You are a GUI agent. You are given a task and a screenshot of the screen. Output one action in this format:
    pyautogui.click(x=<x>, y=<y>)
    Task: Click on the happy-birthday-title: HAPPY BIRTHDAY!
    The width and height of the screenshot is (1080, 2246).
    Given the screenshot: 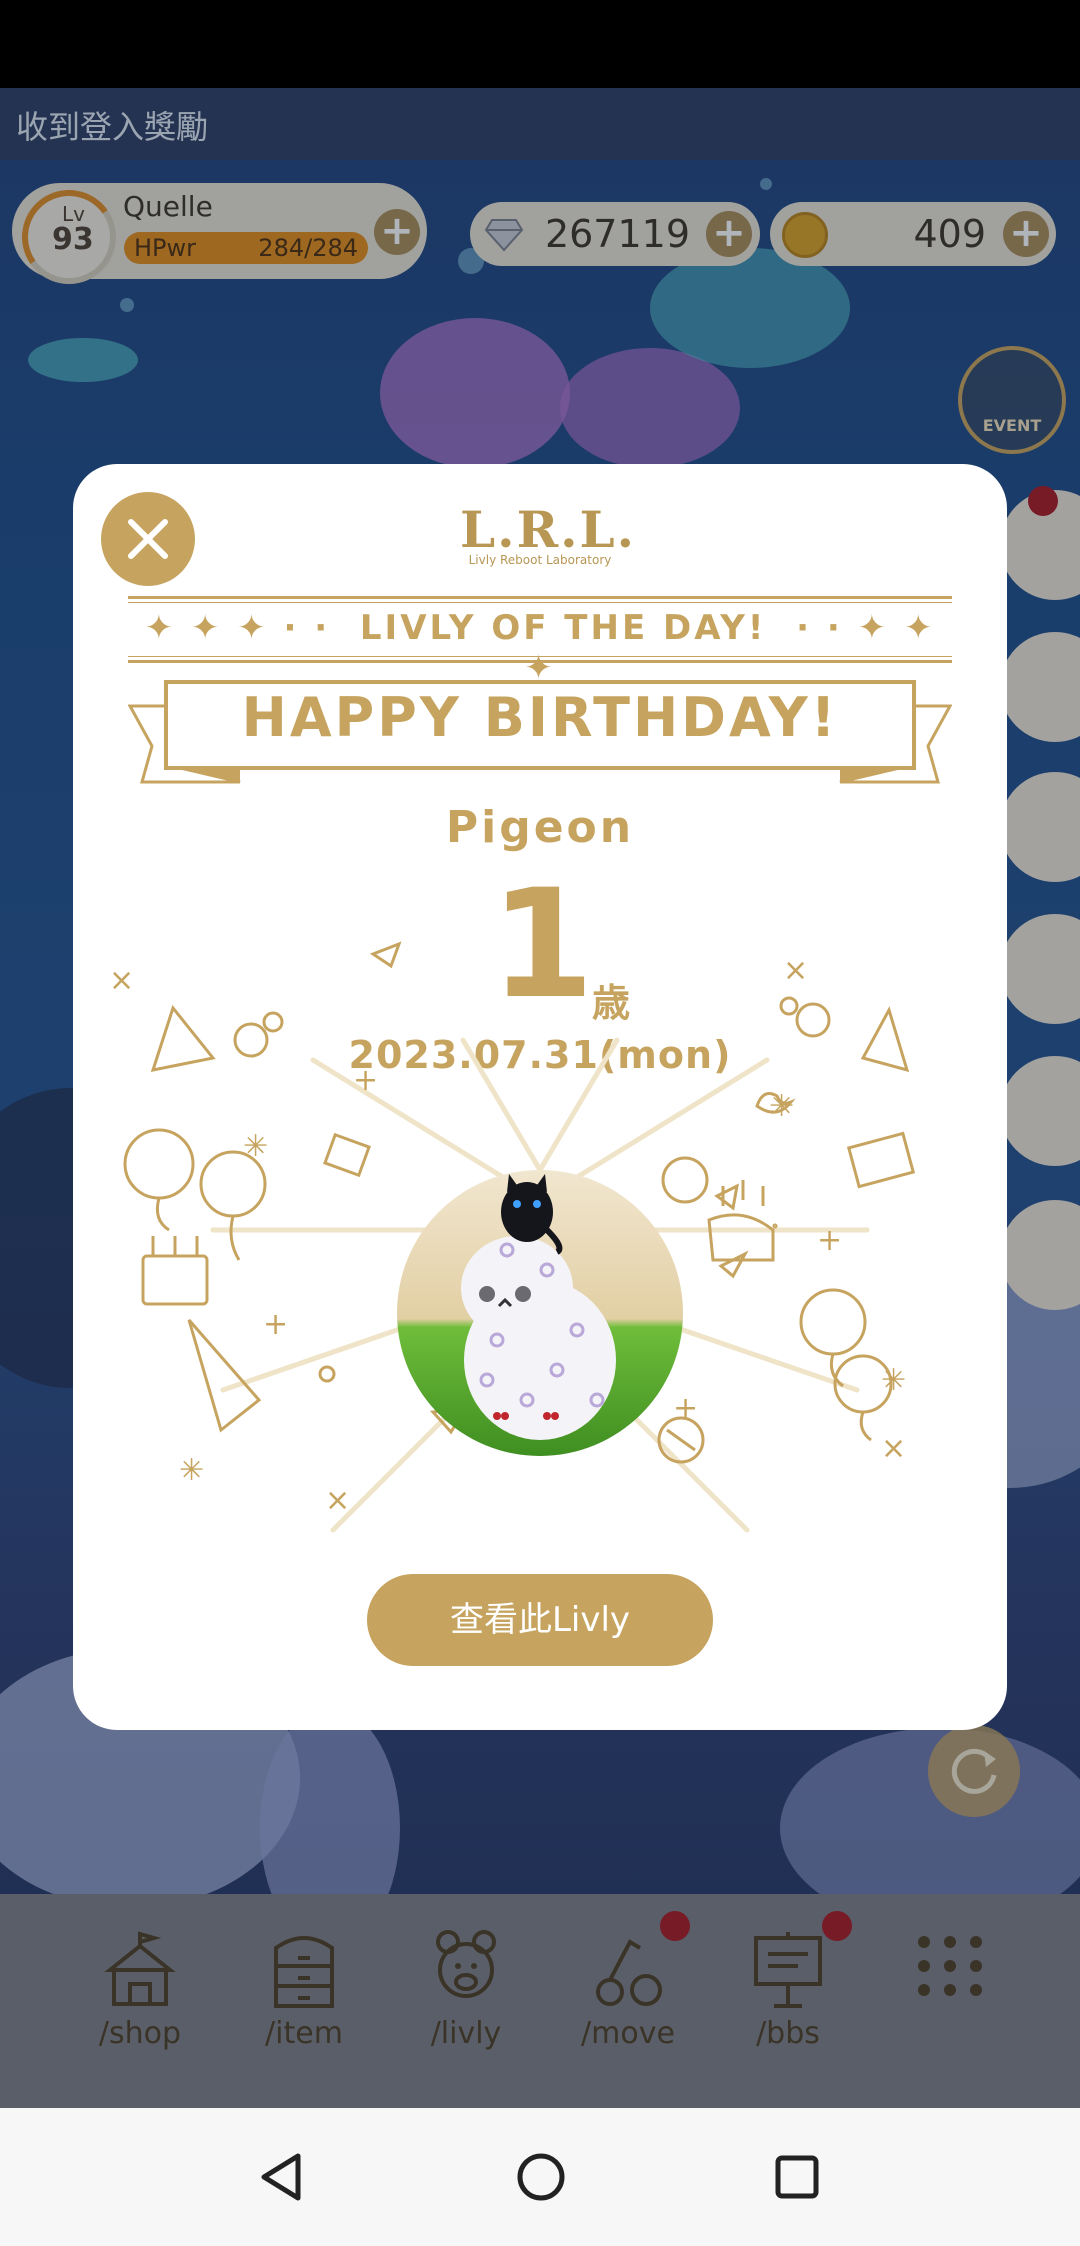 What is the action you would take?
    pyautogui.click(x=540, y=717)
    